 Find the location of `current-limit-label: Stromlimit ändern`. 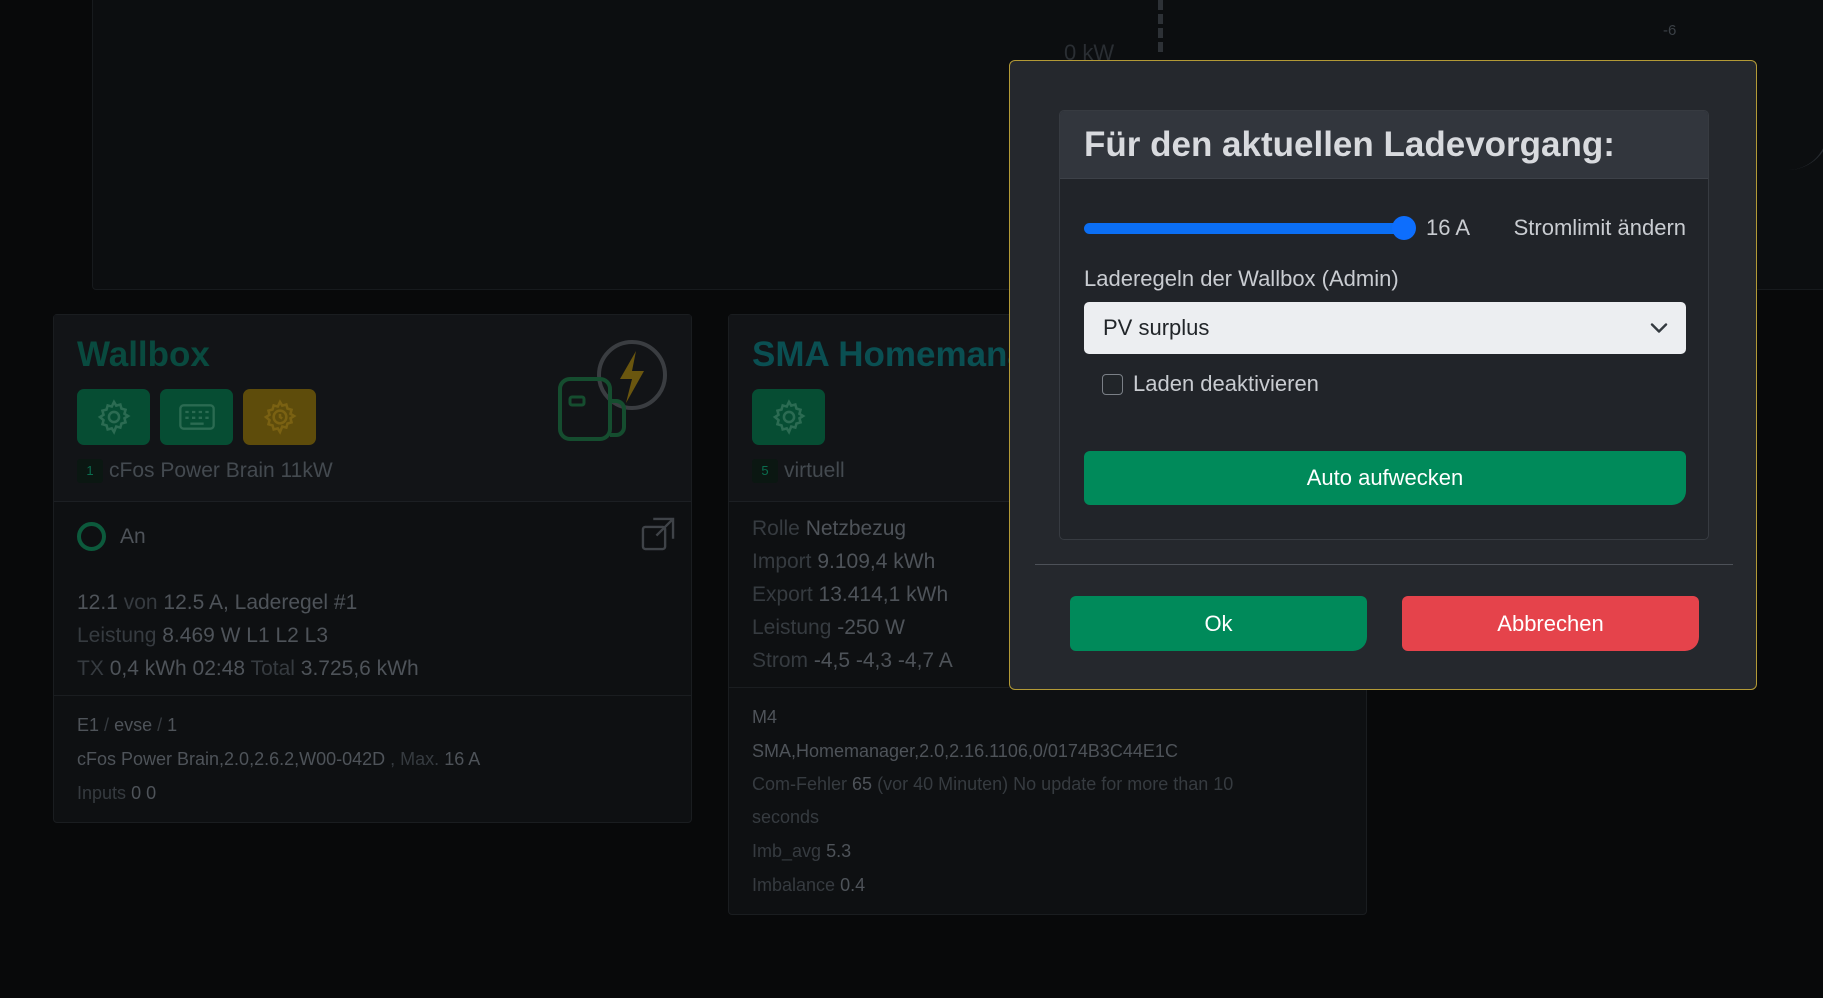

current-limit-label: Stromlimit ändern is located at coordinates (1599, 227).